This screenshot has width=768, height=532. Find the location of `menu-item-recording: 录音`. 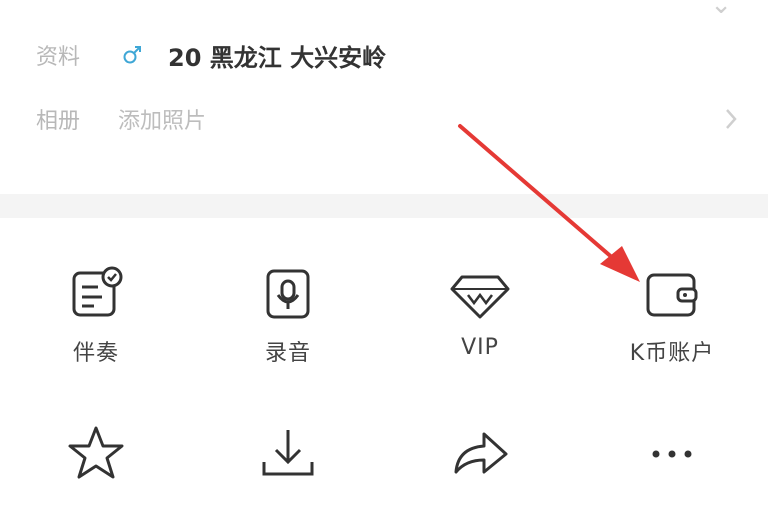

menu-item-recording: 录音 is located at coordinates (288, 318).